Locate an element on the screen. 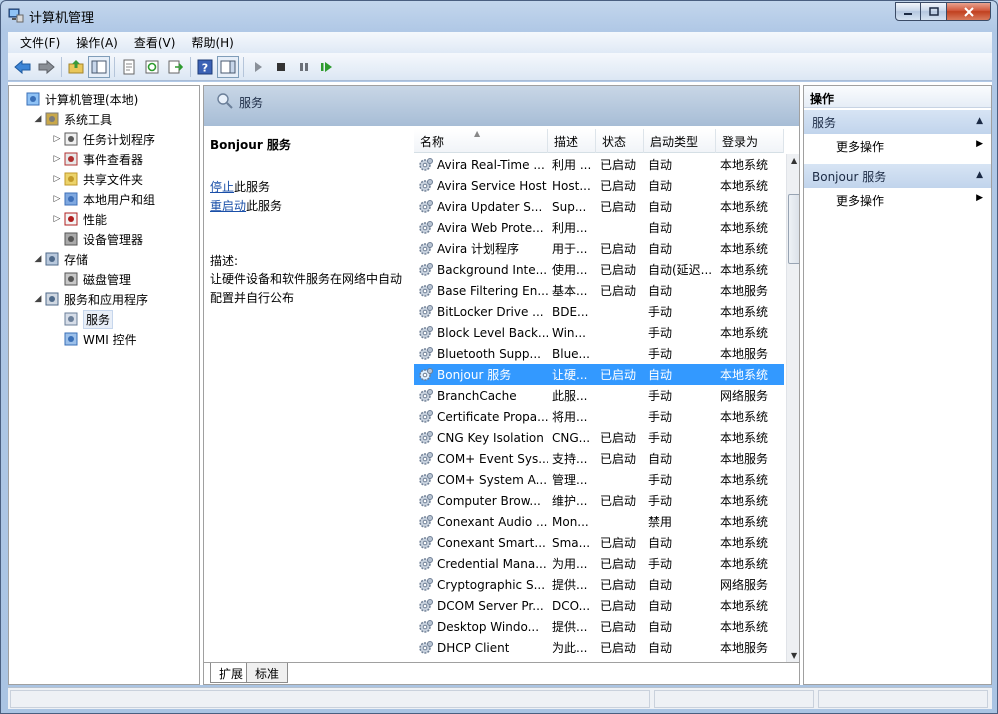 This screenshot has width=998, height=714. show-action-pane-icon is located at coordinates (228, 66).